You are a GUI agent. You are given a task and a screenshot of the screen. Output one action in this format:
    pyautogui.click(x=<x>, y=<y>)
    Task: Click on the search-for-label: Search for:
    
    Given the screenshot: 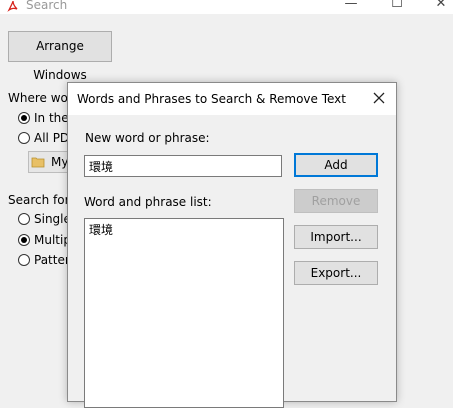 What is the action you would take?
    pyautogui.click(x=41, y=200)
    